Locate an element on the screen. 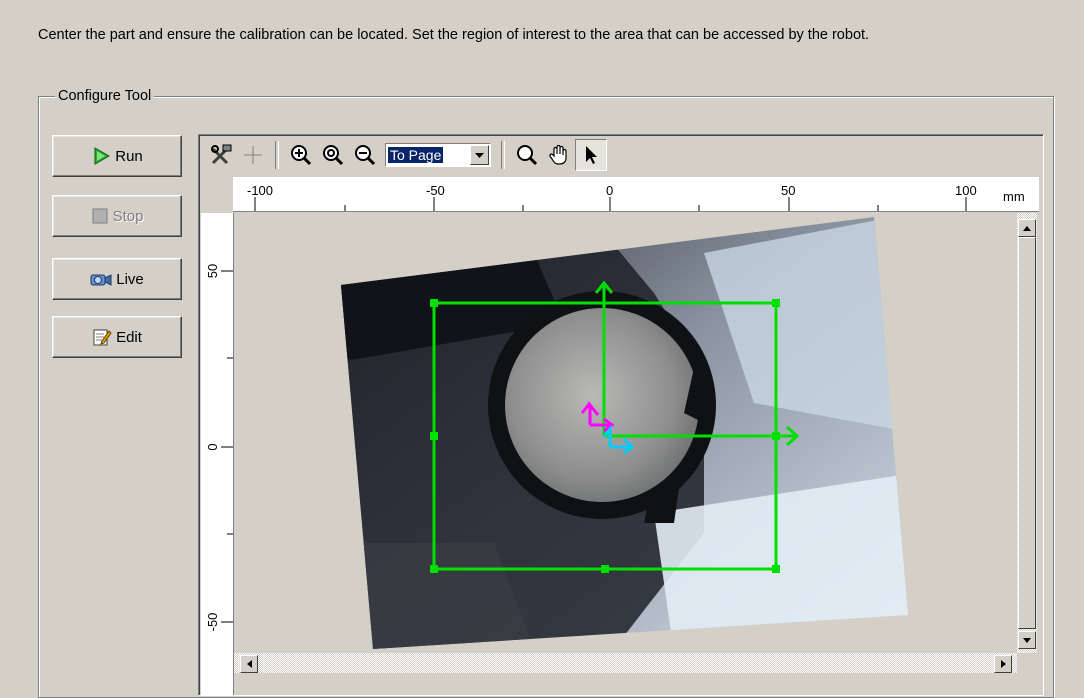 The height and width of the screenshot is (698, 1084). live-button: Live is located at coordinates (117, 279).